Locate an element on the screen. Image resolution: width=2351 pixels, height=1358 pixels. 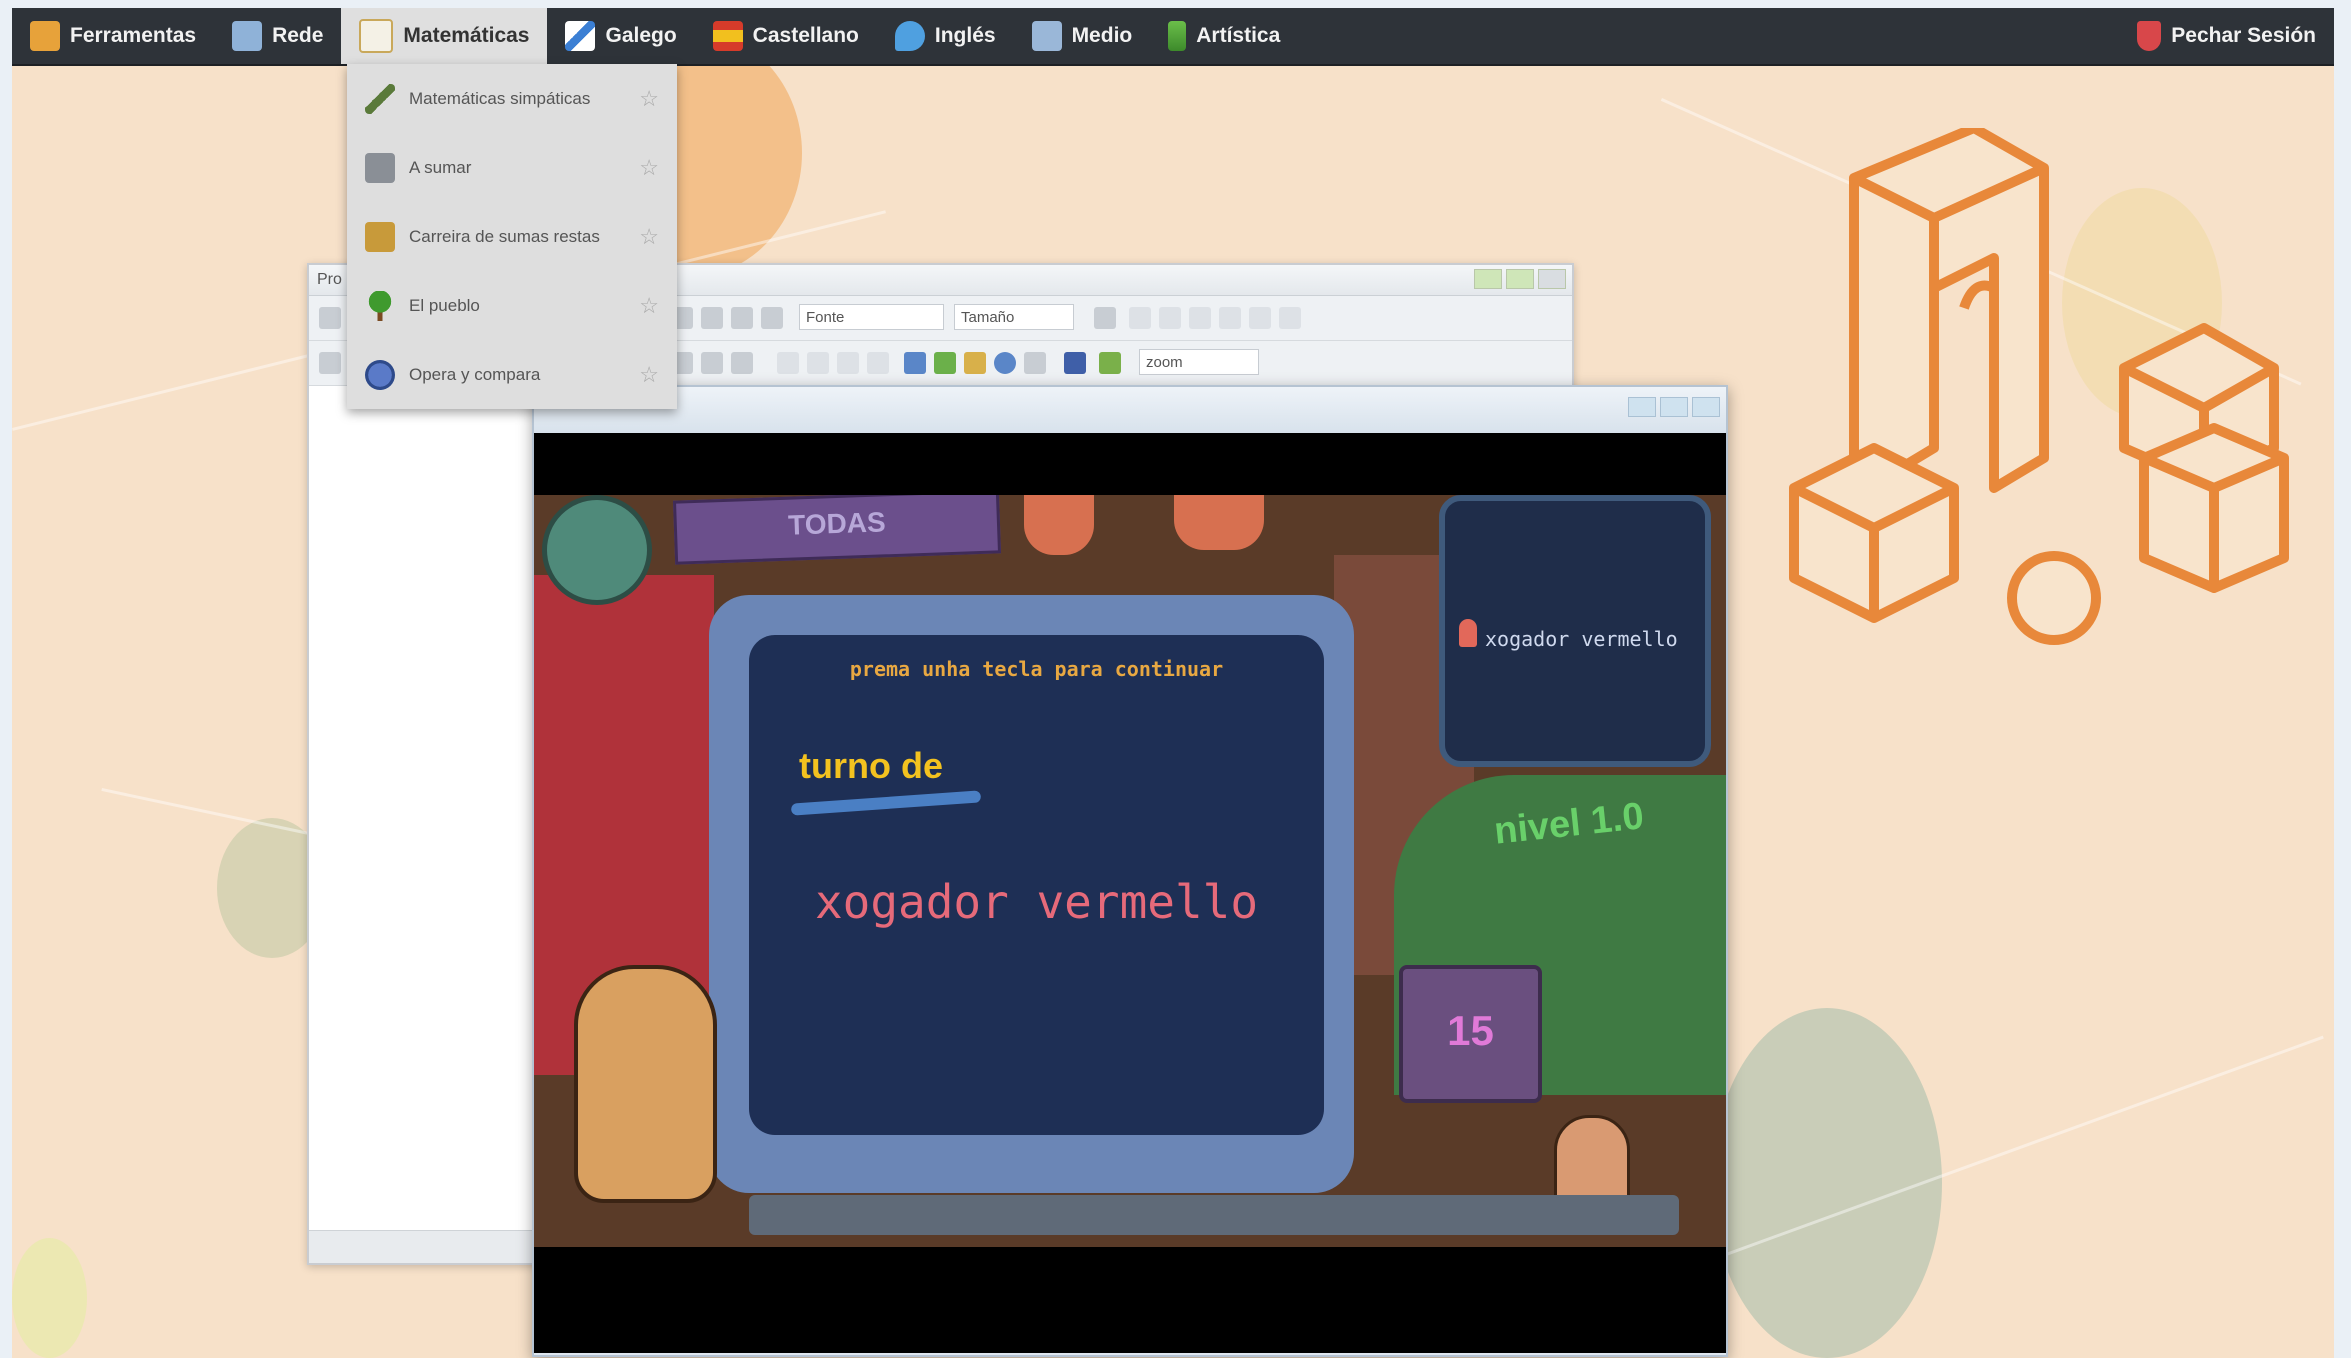
player-pawn-icon is located at coordinates (1468, 633).